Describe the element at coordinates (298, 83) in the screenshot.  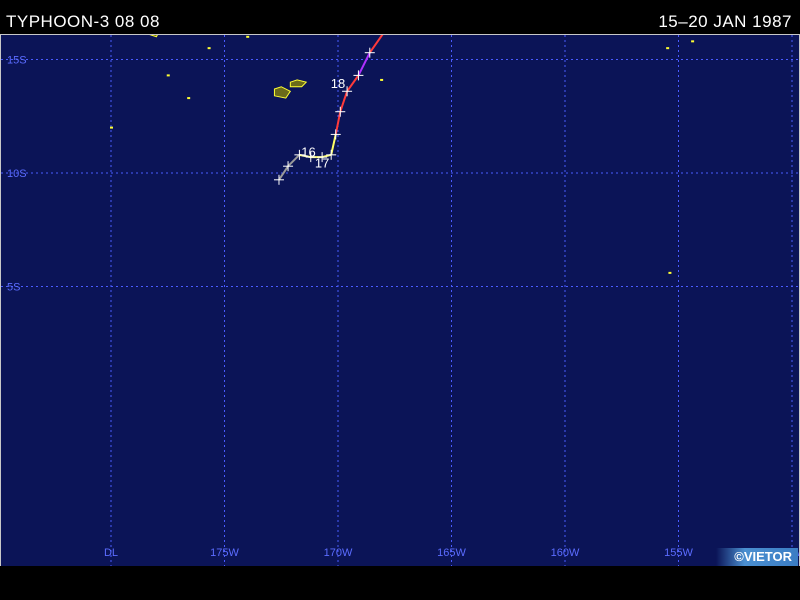
I see `island-samoa-upolu` at that location.